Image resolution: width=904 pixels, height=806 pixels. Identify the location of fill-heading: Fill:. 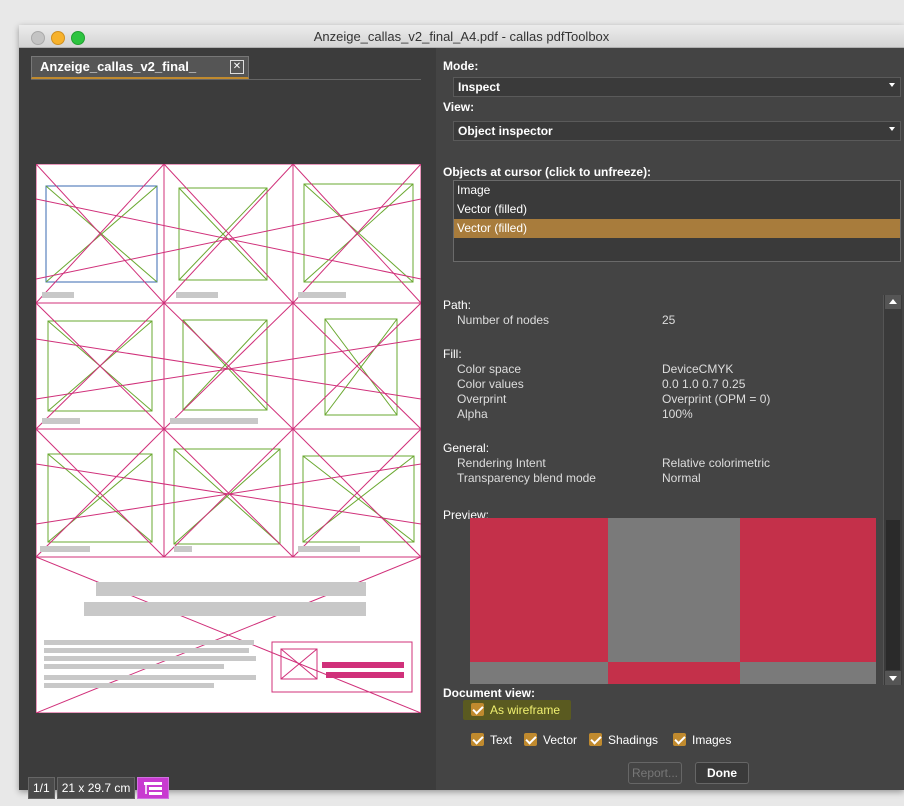
(452, 354).